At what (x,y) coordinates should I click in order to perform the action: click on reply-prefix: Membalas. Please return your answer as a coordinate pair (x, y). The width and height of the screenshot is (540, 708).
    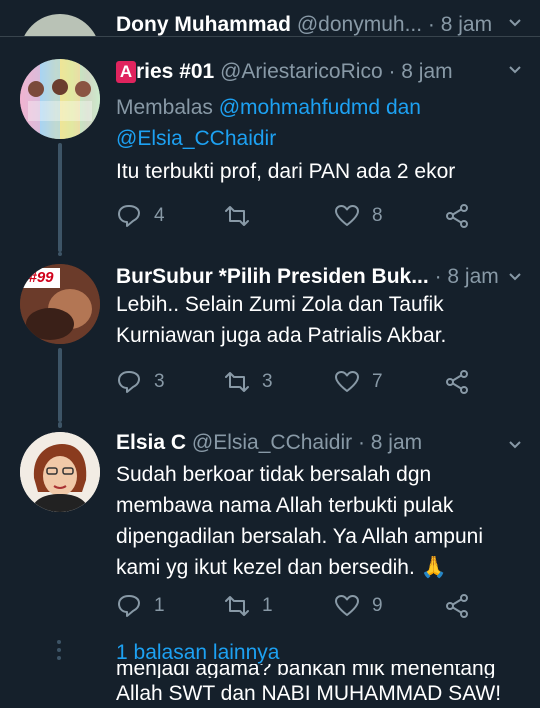
    Looking at the image, I should click on (164, 107).